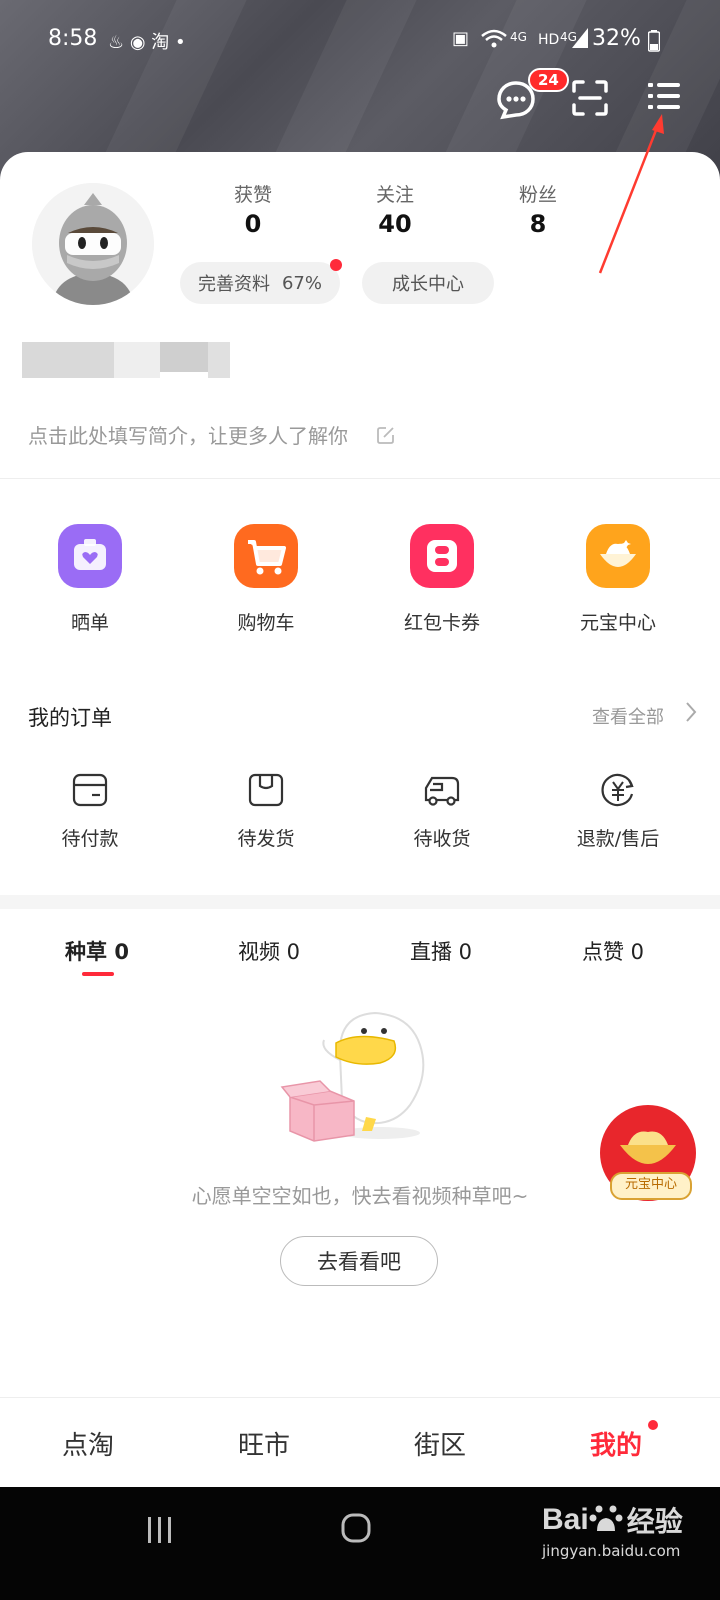 The image size is (720, 1600). Describe the element at coordinates (336, 265) in the screenshot. I see `notification-dot` at that location.